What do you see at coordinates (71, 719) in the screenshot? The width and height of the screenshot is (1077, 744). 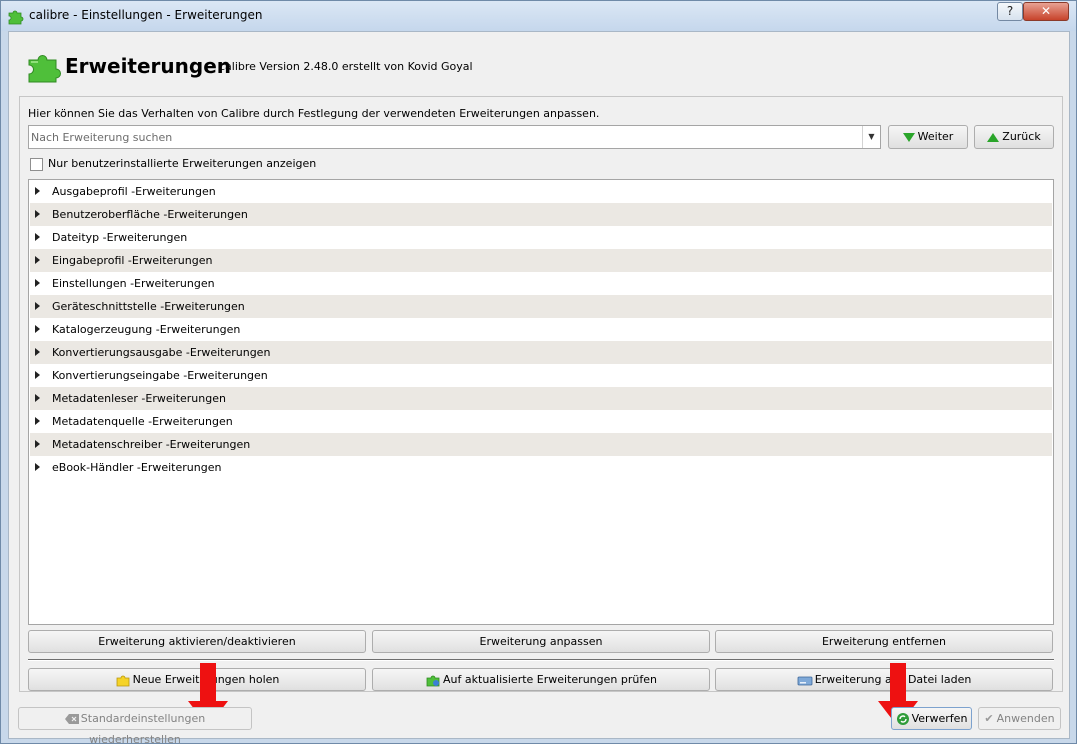 I see `clear-icon` at bounding box center [71, 719].